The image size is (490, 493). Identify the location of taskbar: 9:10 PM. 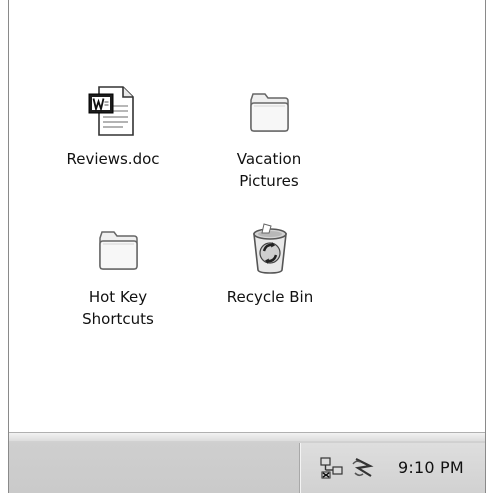
(247, 462).